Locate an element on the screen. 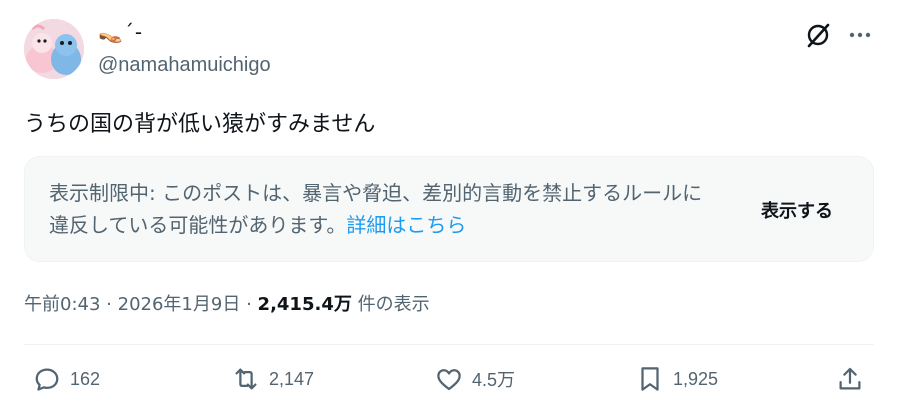 This screenshot has height=415, width=898. display-name: 👡´- is located at coordinates (120, 32).